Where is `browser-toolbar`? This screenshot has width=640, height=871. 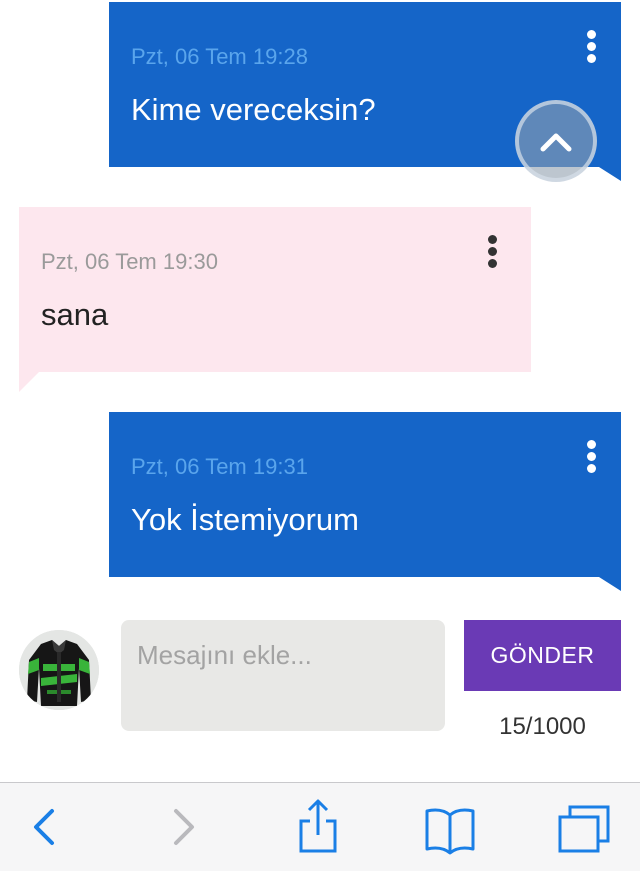 browser-toolbar is located at coordinates (320, 826).